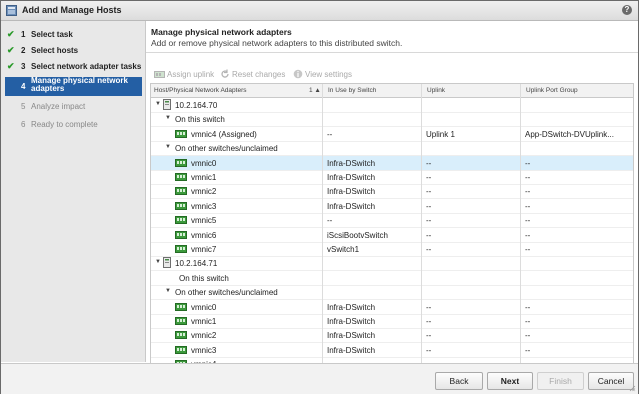 The height and width of the screenshot is (394, 639). What do you see at coordinates (73, 36) in the screenshot?
I see `step-select-task: ✔ 1 Select task` at bounding box center [73, 36].